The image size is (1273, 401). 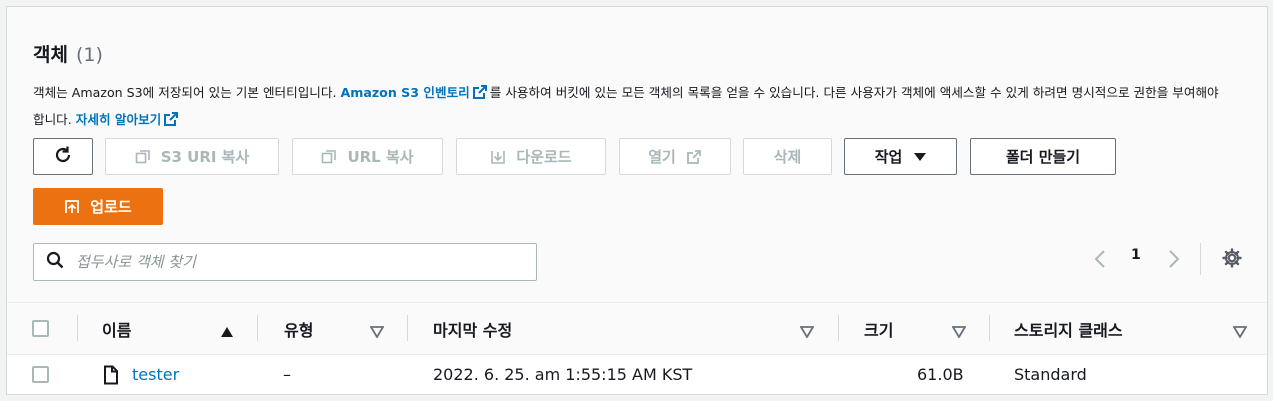 What do you see at coordinates (940, 374) in the screenshot?
I see `object-size: 61.0B` at bounding box center [940, 374].